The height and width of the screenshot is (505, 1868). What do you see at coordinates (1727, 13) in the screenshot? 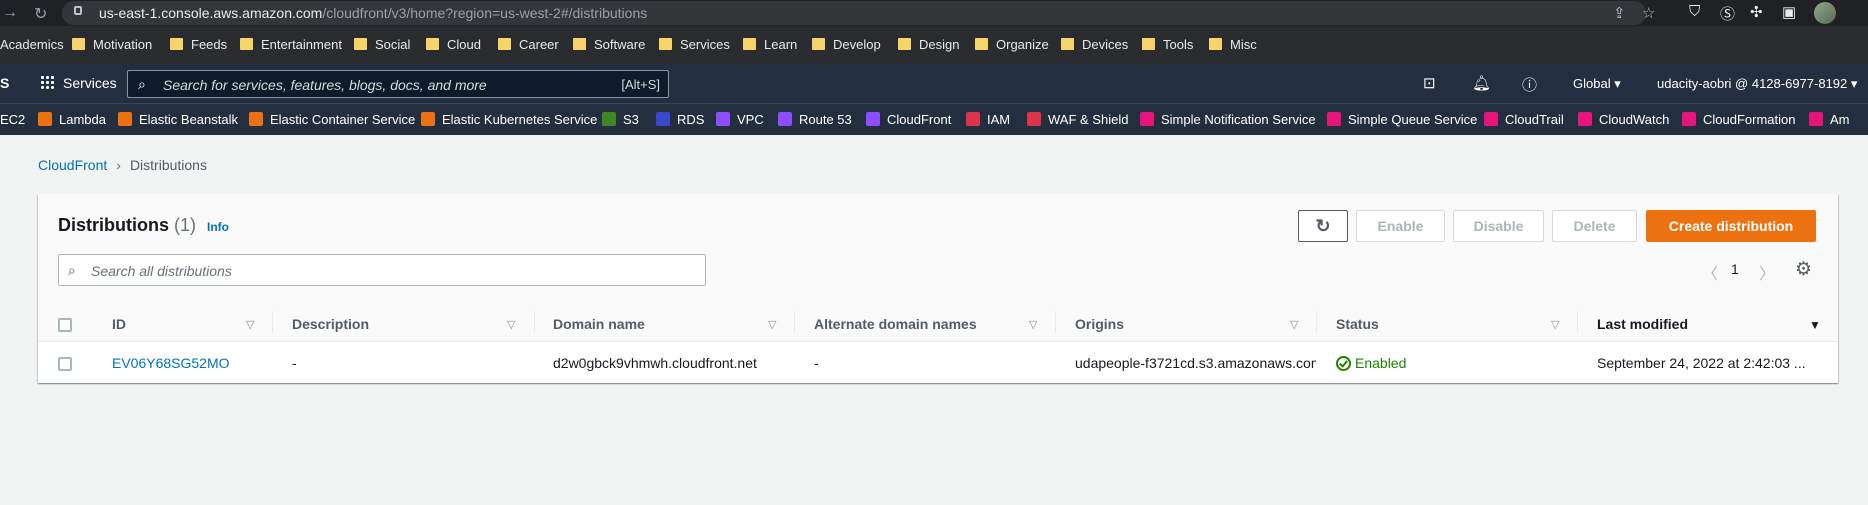
I see `extension-s-icon: Ⓢ` at bounding box center [1727, 13].